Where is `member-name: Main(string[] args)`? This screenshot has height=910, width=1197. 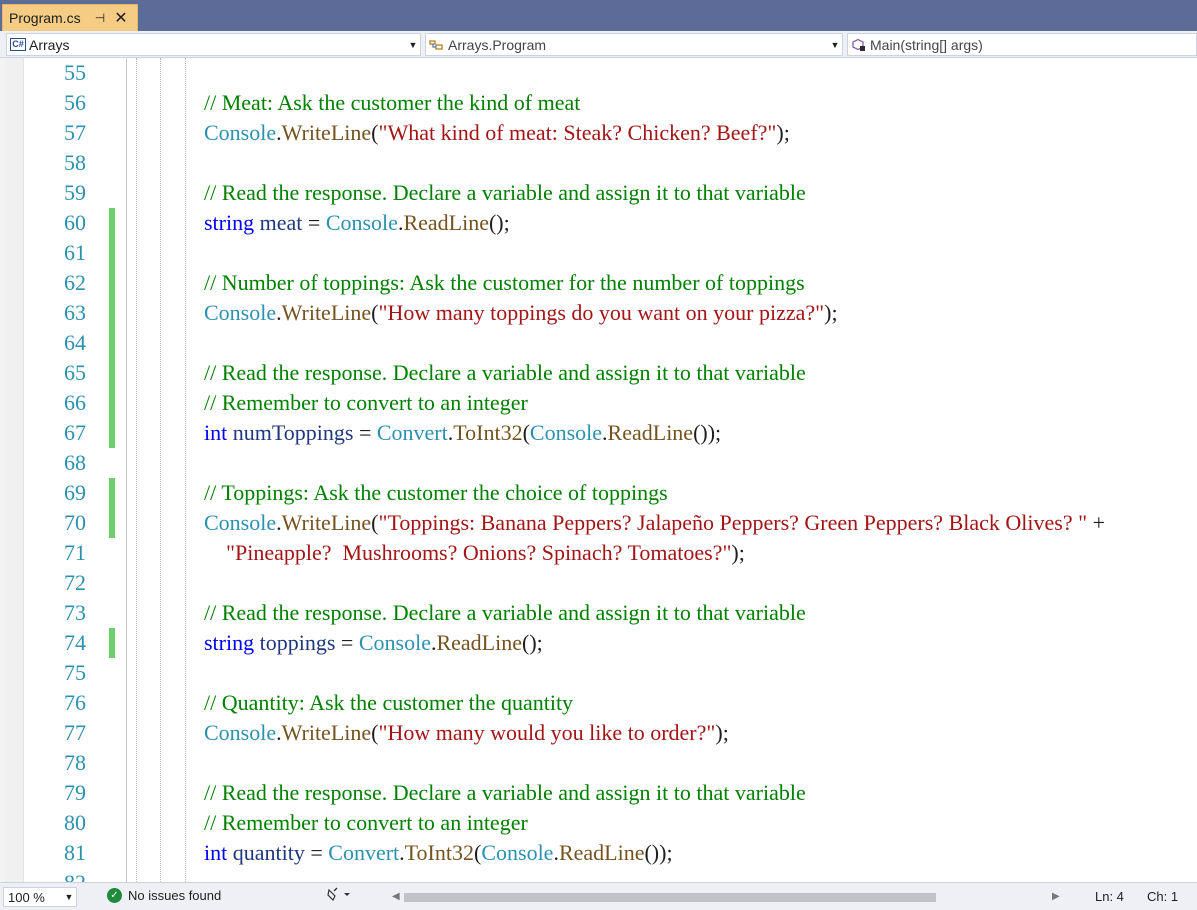 member-name: Main(string[] args) is located at coordinates (926, 44).